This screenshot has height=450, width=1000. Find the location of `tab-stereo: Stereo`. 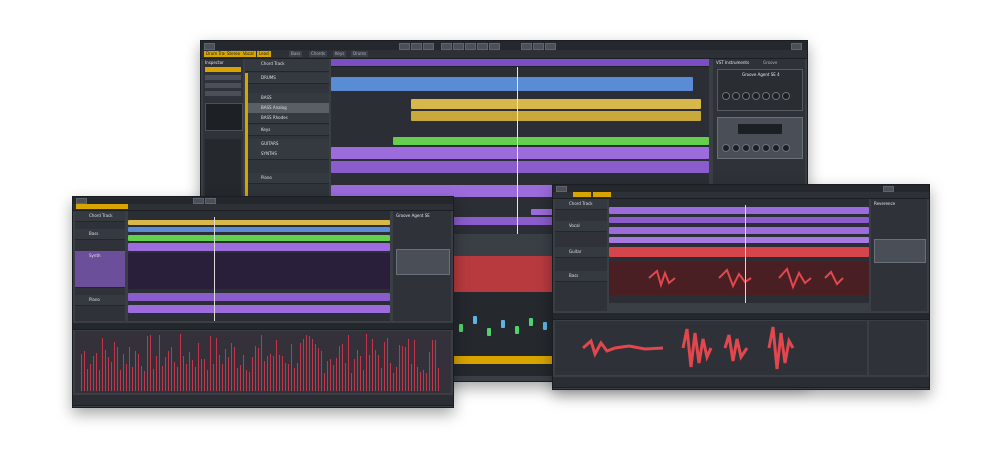

tab-stereo: Stereo is located at coordinates (234, 54).